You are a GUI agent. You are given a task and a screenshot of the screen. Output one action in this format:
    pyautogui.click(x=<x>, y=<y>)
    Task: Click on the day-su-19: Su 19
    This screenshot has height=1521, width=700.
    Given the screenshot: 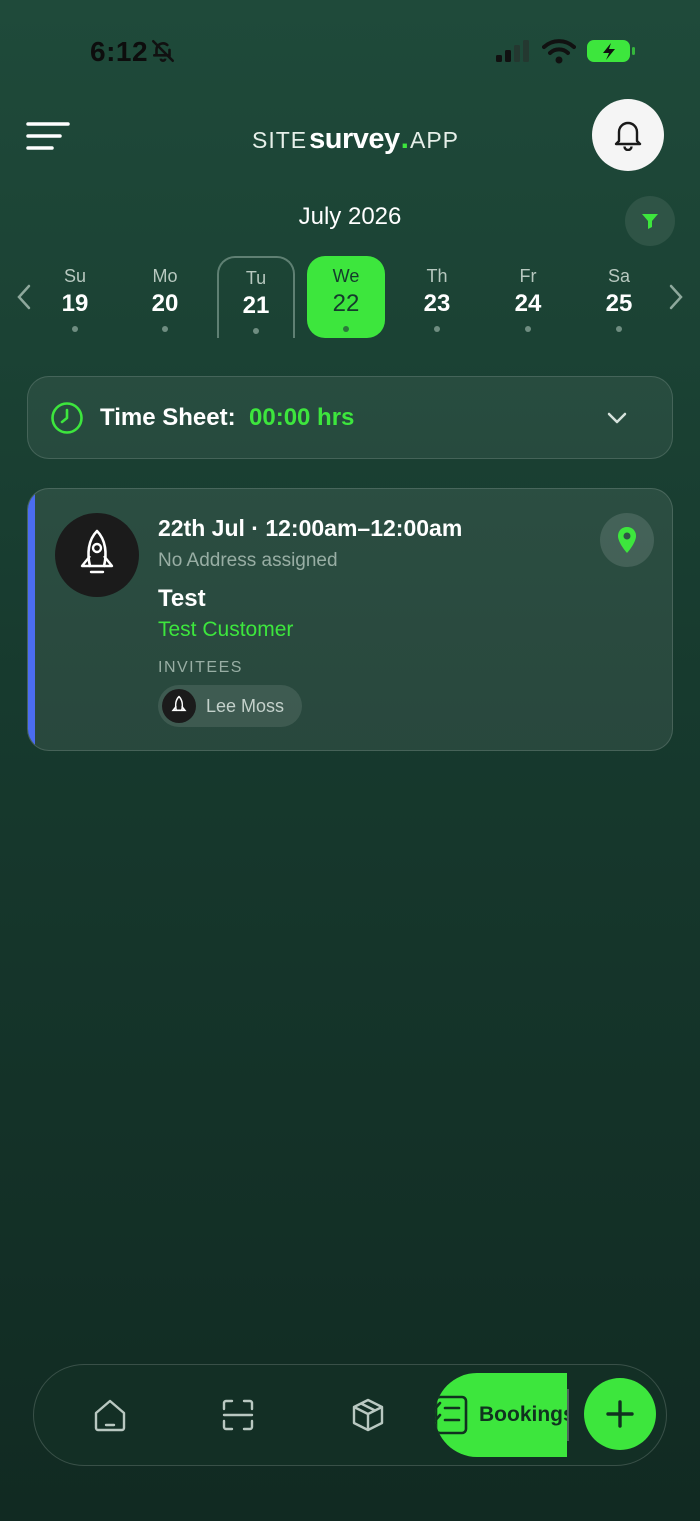 What is the action you would take?
    pyautogui.click(x=75, y=297)
    